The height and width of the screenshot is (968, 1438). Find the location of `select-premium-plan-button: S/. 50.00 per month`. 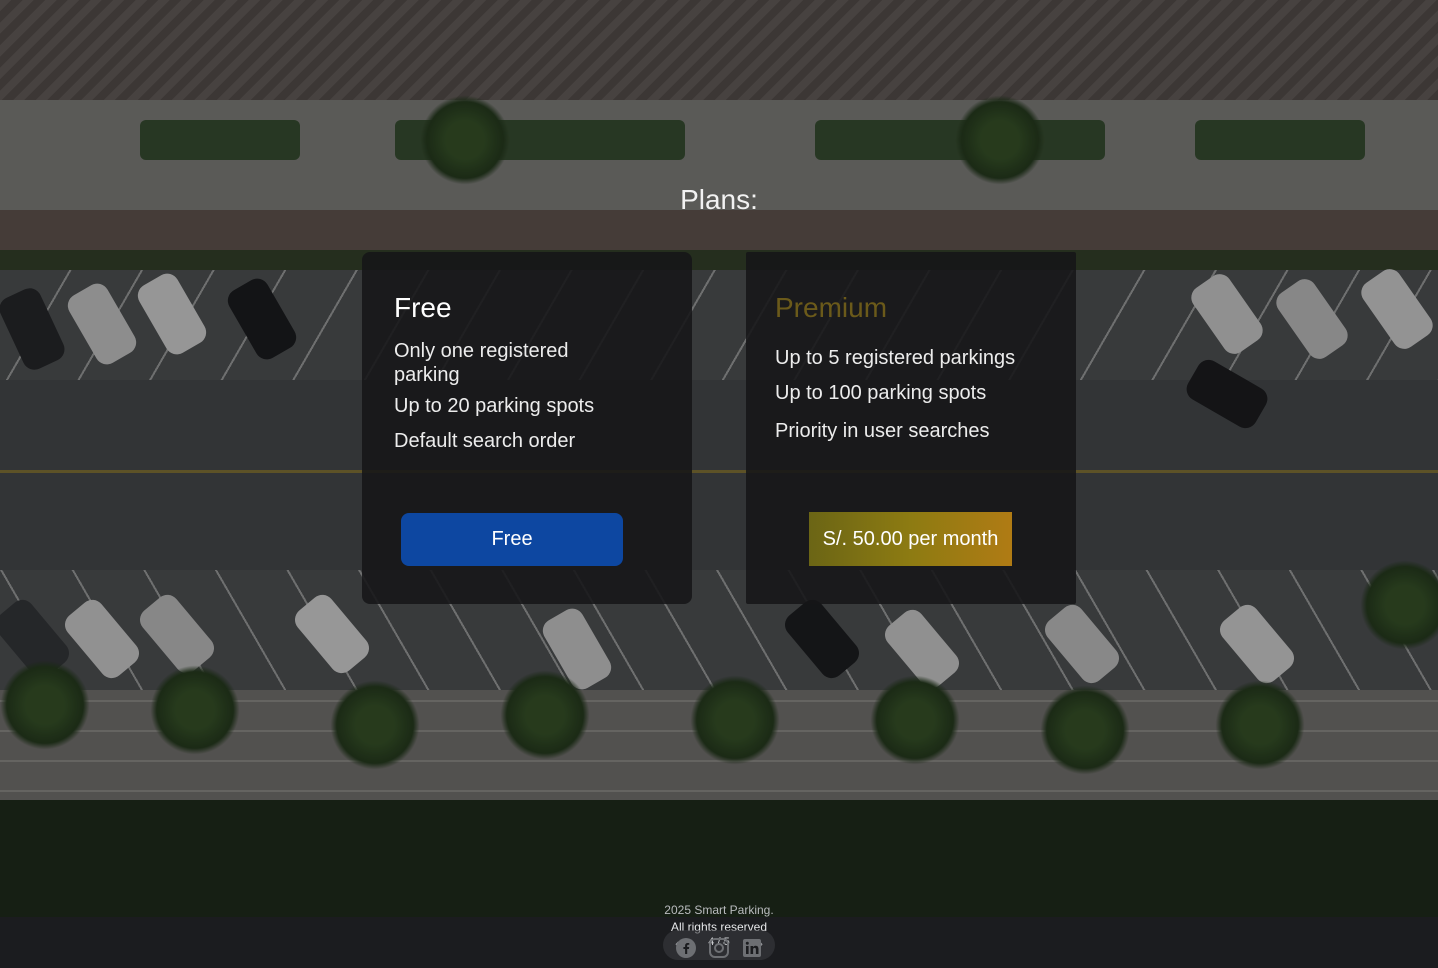

select-premium-plan-button: S/. 50.00 per month is located at coordinates (910, 539).